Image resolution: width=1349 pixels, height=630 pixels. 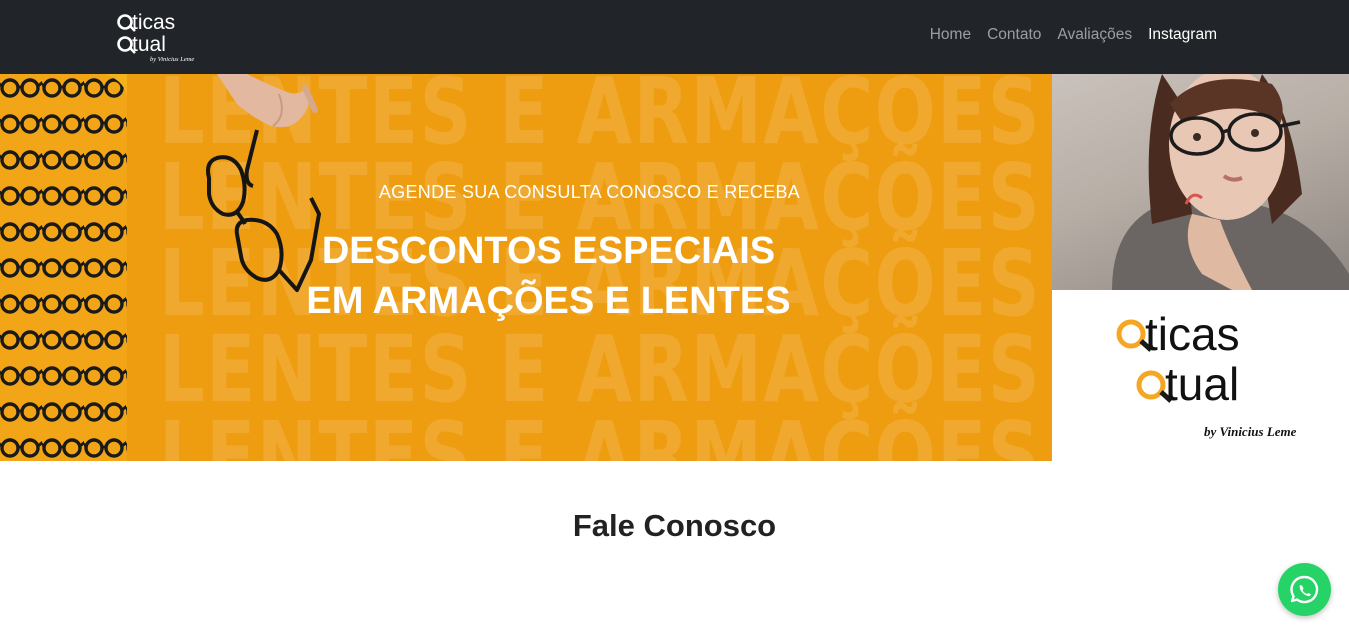 I want to click on nav-link-home: Home, so click(x=950, y=35).